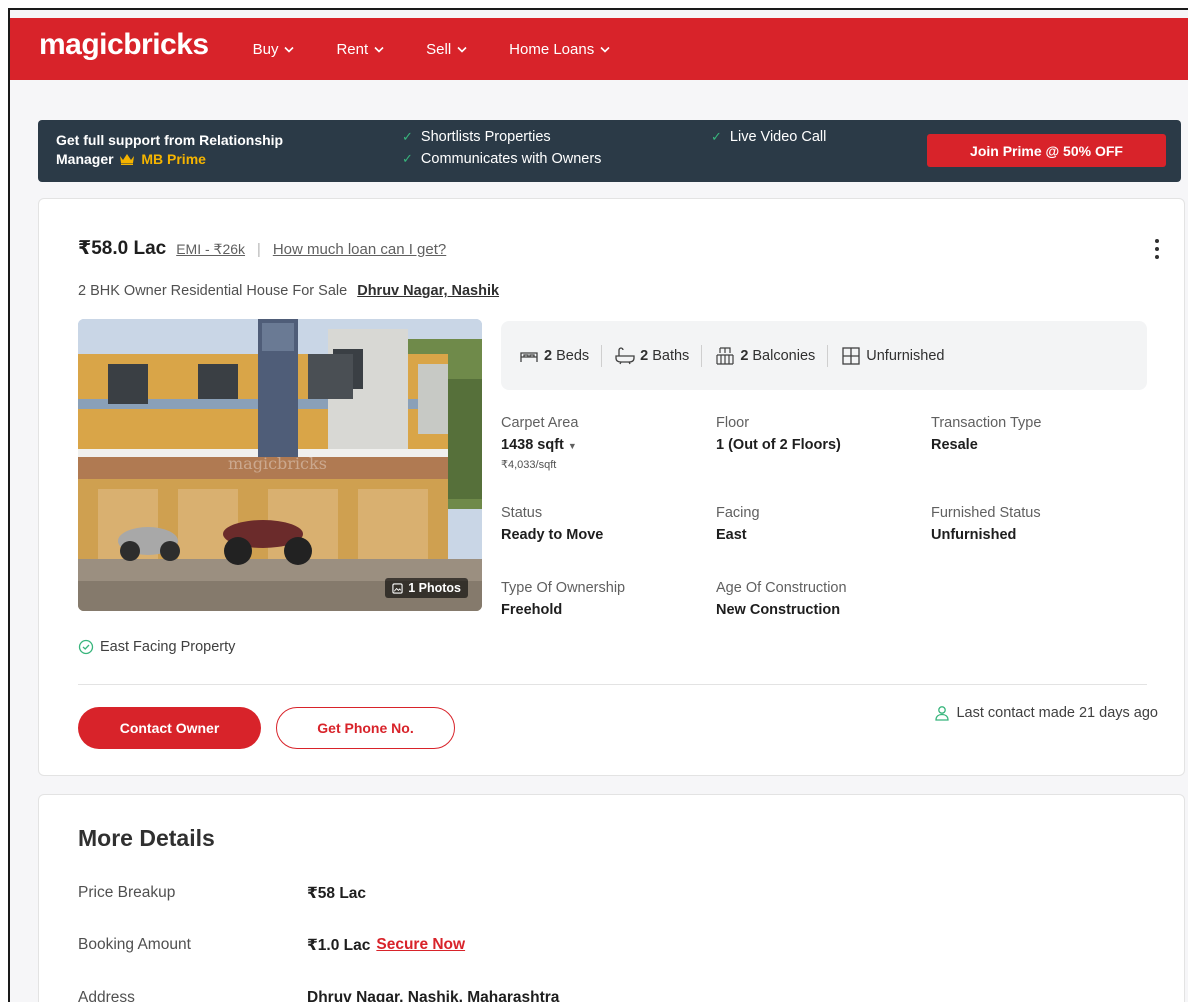  I want to click on detail-row-key: Booking Amount, so click(134, 944).